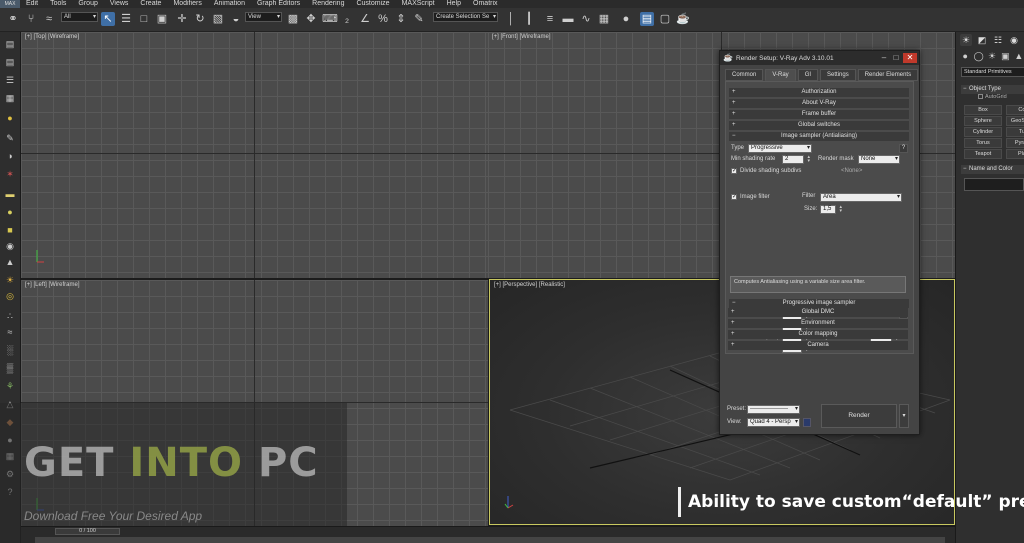 The height and width of the screenshot is (543, 1024). Describe the element at coordinates (10, 230) in the screenshot. I see `cylinder-icon: ■` at that location.